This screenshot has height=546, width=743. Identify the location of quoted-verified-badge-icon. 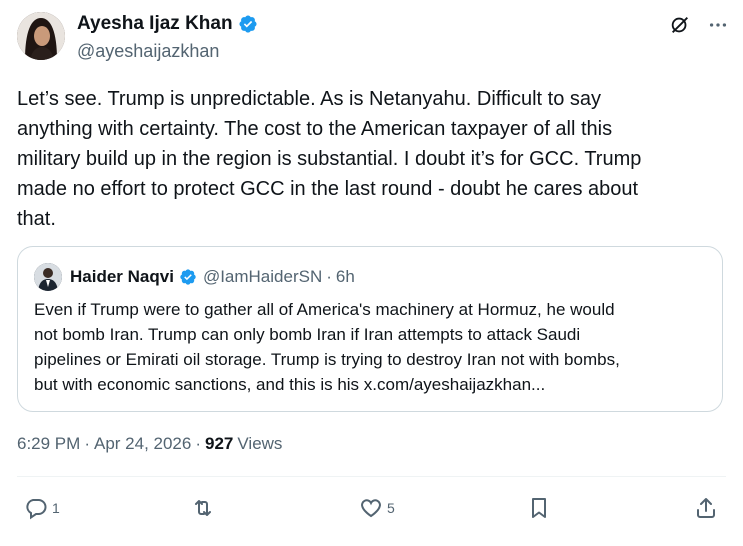
(188, 277).